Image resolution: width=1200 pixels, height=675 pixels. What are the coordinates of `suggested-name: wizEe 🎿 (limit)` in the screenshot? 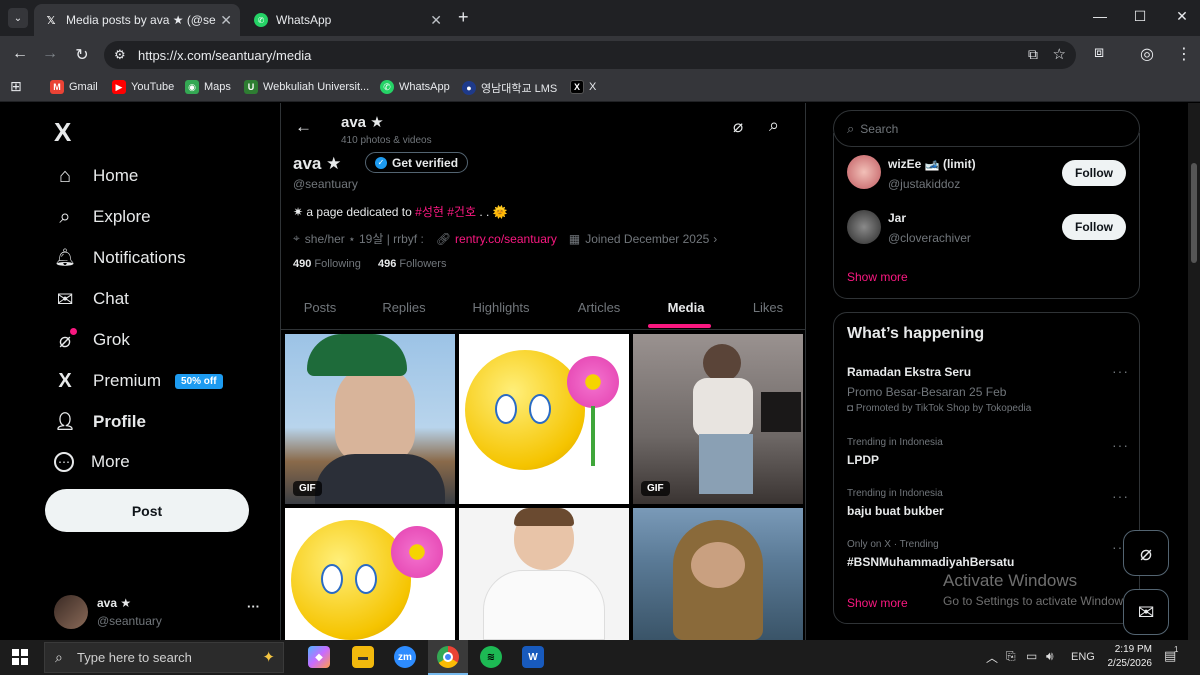 It's located at (932, 164).